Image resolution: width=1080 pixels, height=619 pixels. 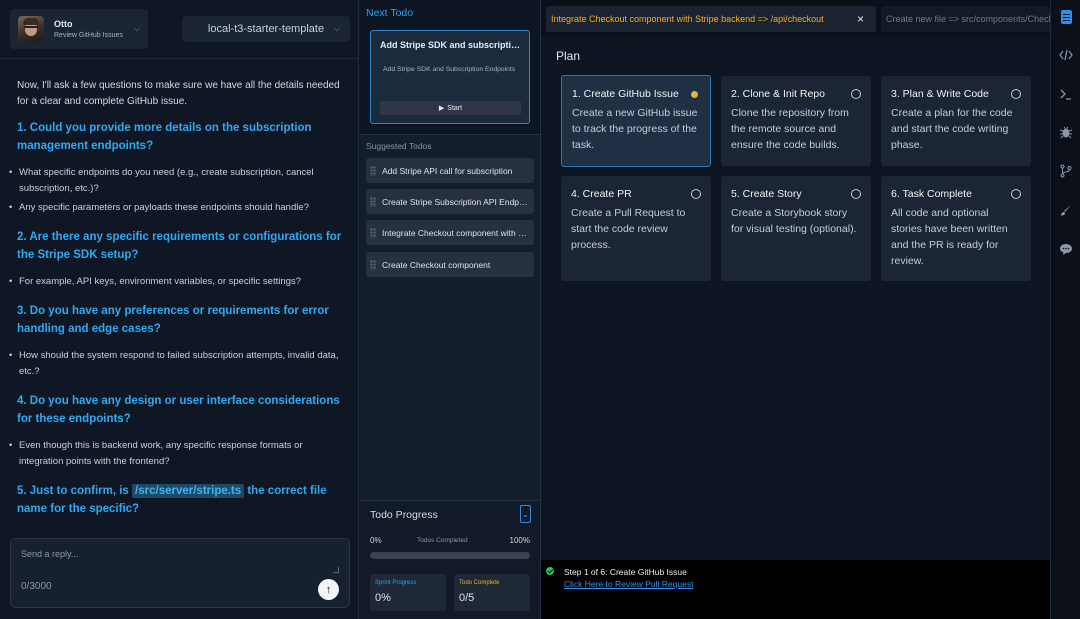 I want to click on repo-select: local-t3-starter-template ⌵, so click(x=266, y=29).